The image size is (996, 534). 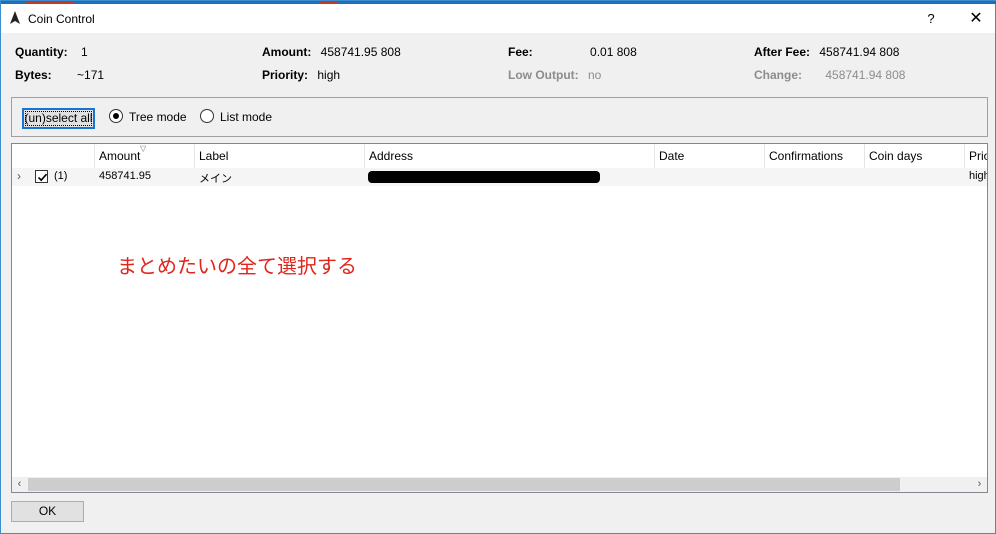 What do you see at coordinates (61, 176) in the screenshot?
I see `row-count: (1)` at bounding box center [61, 176].